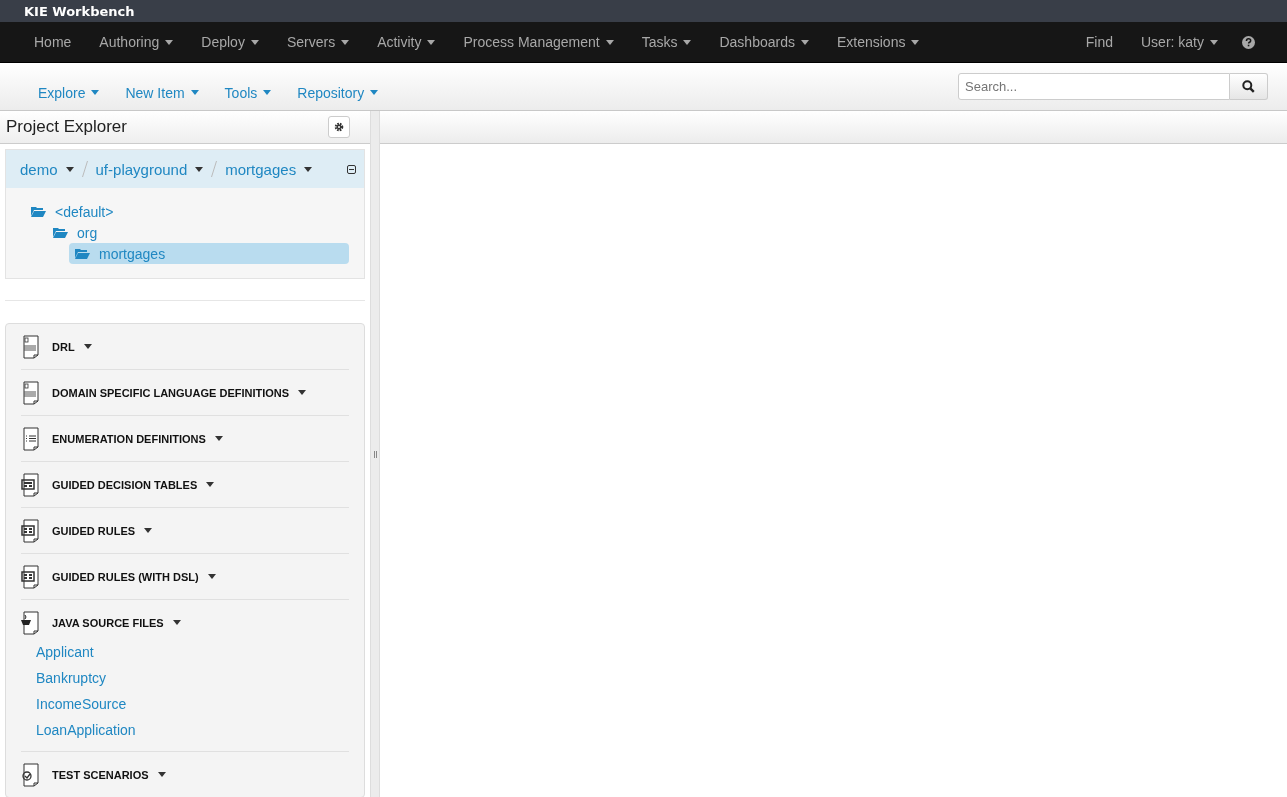 The height and width of the screenshot is (797, 1287). What do you see at coordinates (1179, 42) in the screenshot?
I see `nav-menu-item: User: katy` at bounding box center [1179, 42].